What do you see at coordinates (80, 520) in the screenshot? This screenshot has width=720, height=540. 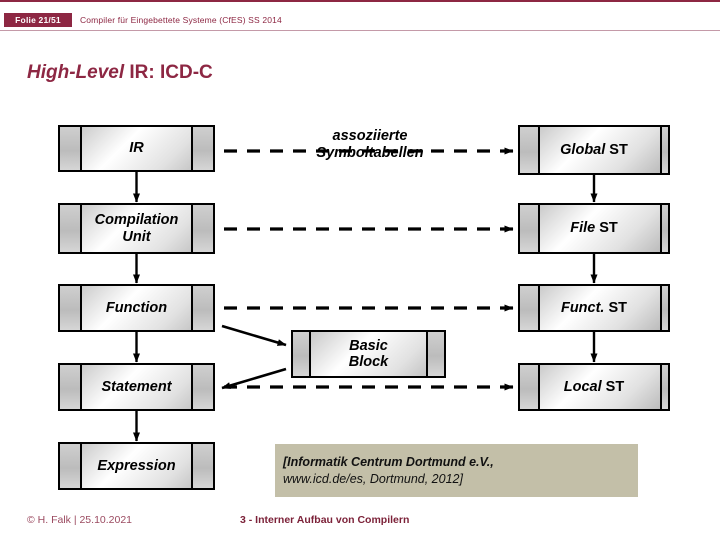 I see `footer-copyright: © H. Falk | 25.10.2021` at bounding box center [80, 520].